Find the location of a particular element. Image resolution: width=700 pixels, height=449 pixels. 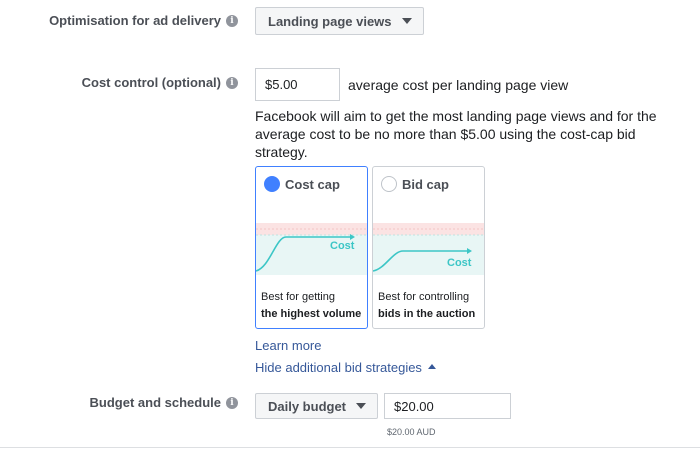

budget-label: Budget and schedule i is located at coordinates (164, 402).